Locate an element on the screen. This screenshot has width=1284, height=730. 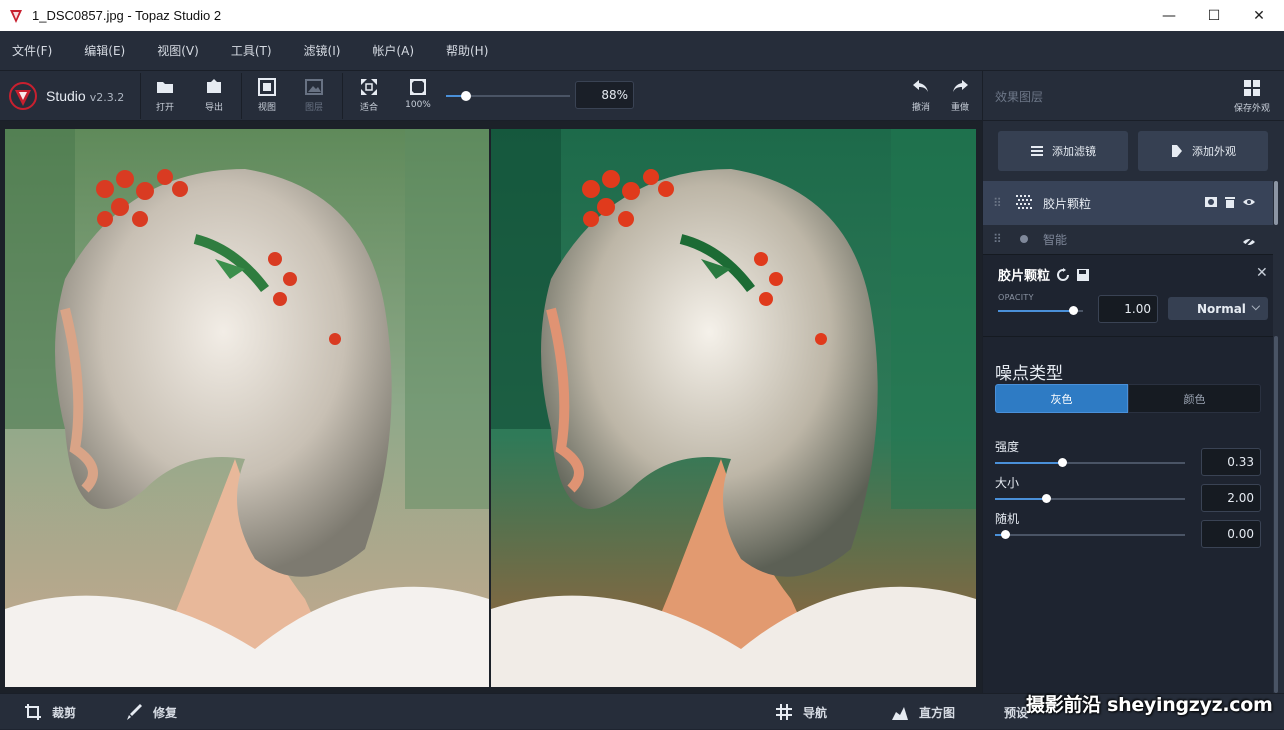
add-look-label: 添加外观 is located at coordinates (1214, 151).